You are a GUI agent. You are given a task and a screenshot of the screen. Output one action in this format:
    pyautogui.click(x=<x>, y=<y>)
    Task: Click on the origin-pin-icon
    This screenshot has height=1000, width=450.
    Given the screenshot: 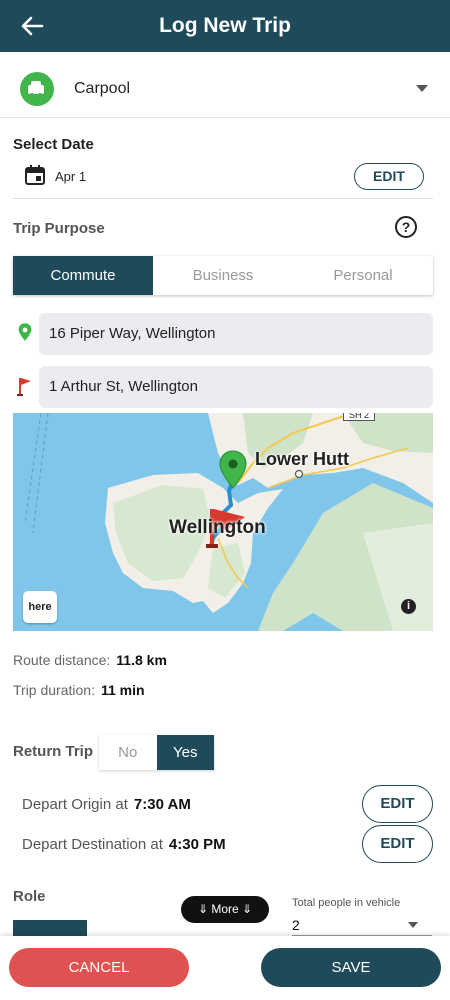 What is the action you would take?
    pyautogui.click(x=25, y=332)
    